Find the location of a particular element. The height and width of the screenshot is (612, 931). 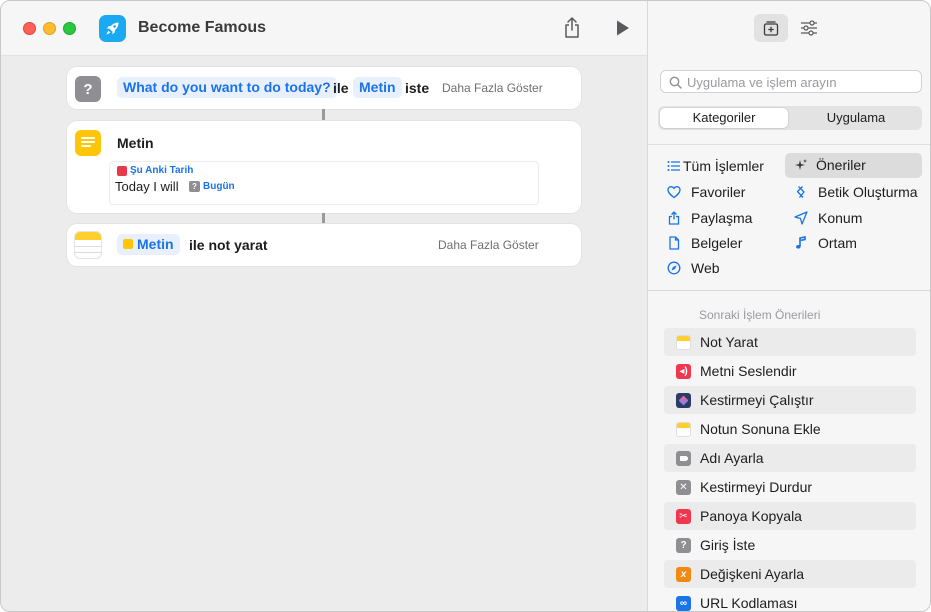

text-field: Şu Anki Tarih Today I will ? Bugün is located at coordinates (324, 183).